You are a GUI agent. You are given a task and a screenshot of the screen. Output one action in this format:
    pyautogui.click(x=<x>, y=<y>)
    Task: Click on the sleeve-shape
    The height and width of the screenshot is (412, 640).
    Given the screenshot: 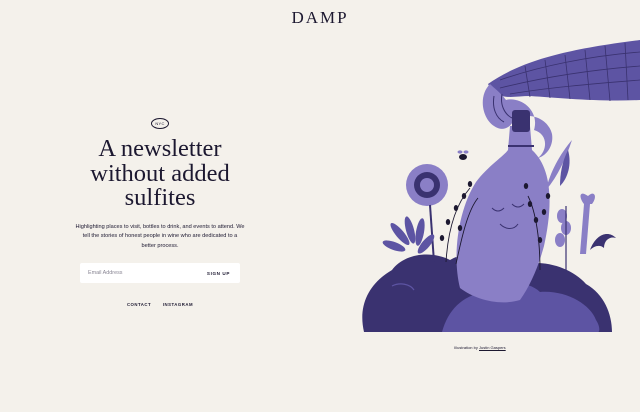 What is the action you would take?
    pyautogui.click(x=564, y=70)
    